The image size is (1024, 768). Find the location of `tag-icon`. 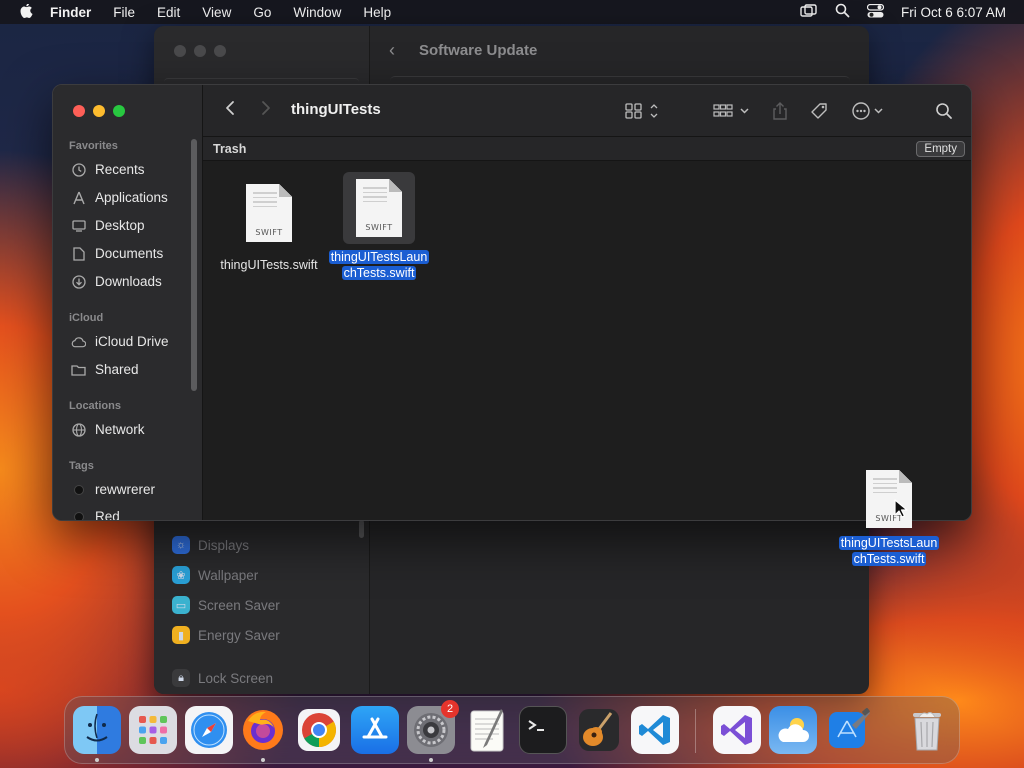

tag-icon is located at coordinates (819, 111).